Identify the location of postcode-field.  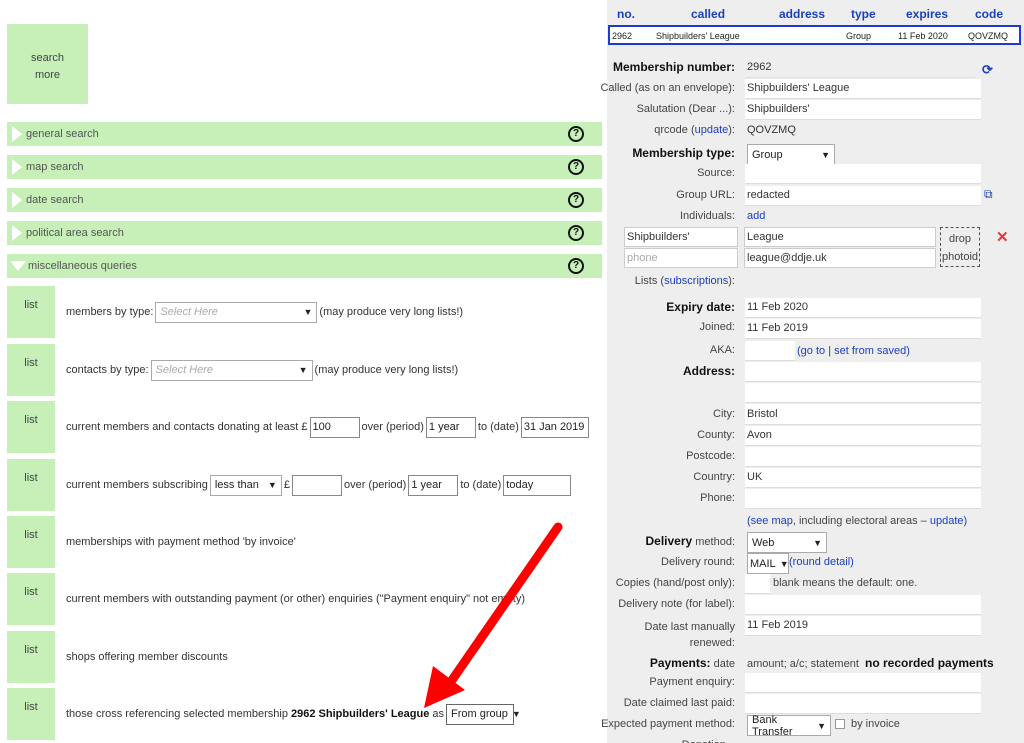
(863, 457).